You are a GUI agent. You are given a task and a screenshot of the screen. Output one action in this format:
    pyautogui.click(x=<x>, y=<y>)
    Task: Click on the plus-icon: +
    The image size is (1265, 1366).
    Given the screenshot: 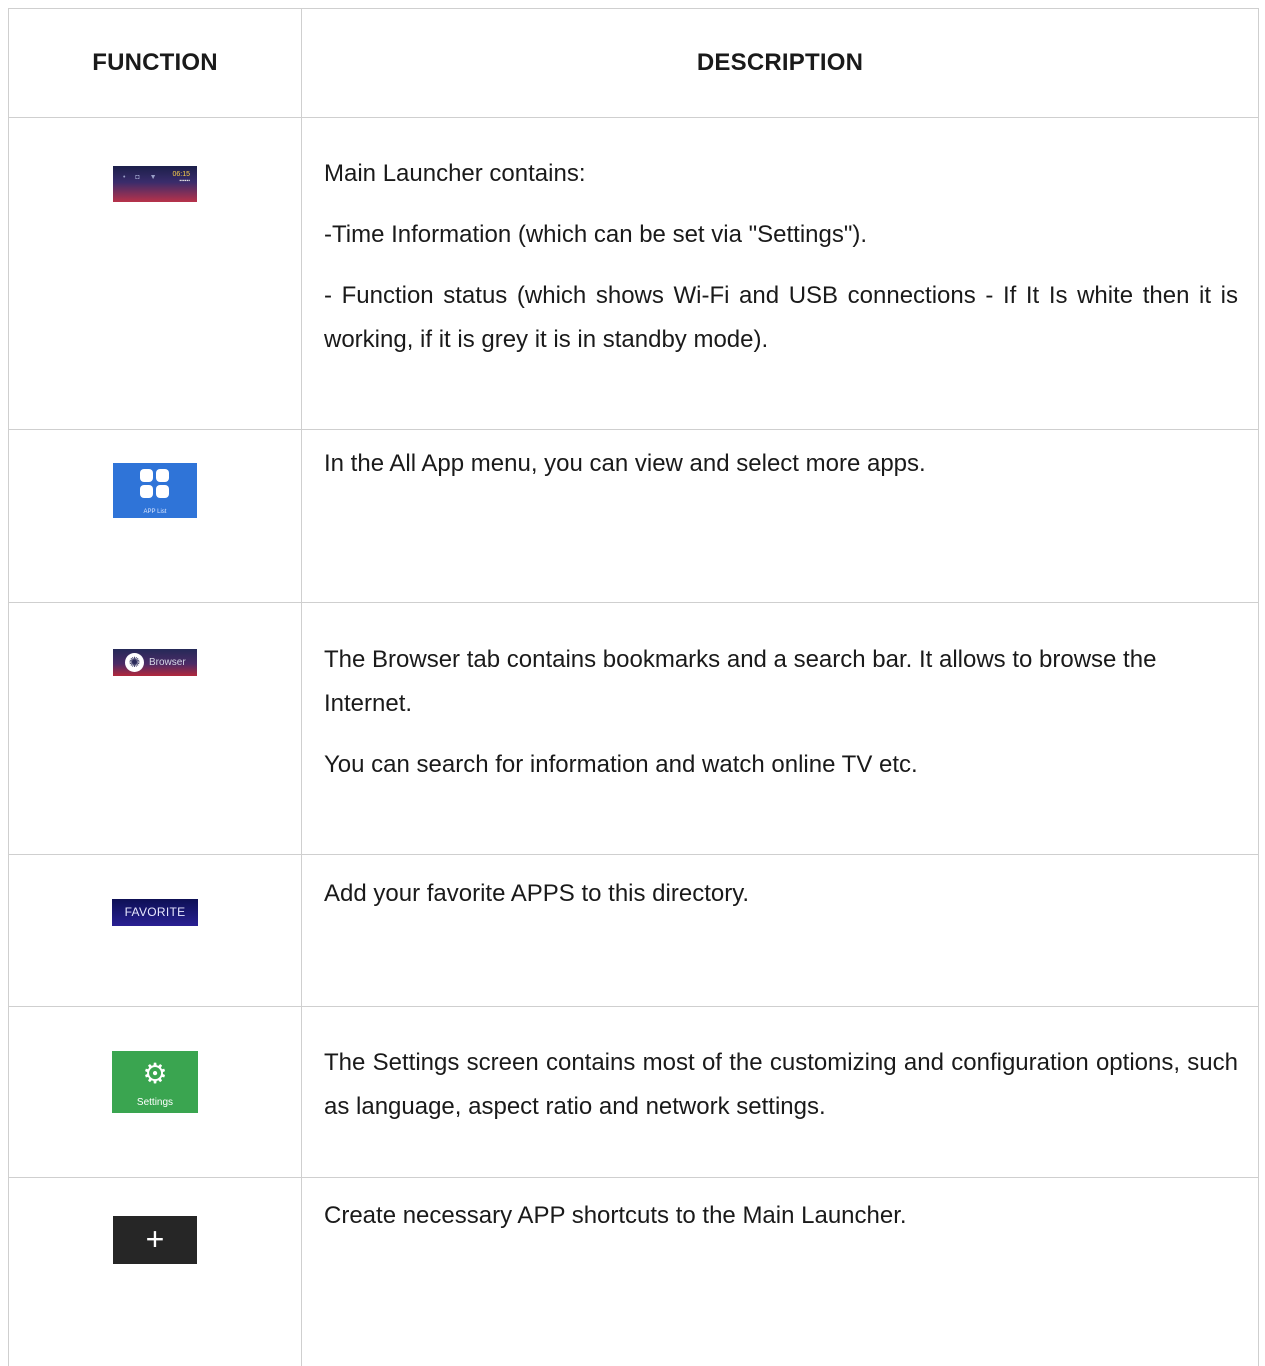 What is the action you would take?
    pyautogui.click(x=155, y=1239)
    